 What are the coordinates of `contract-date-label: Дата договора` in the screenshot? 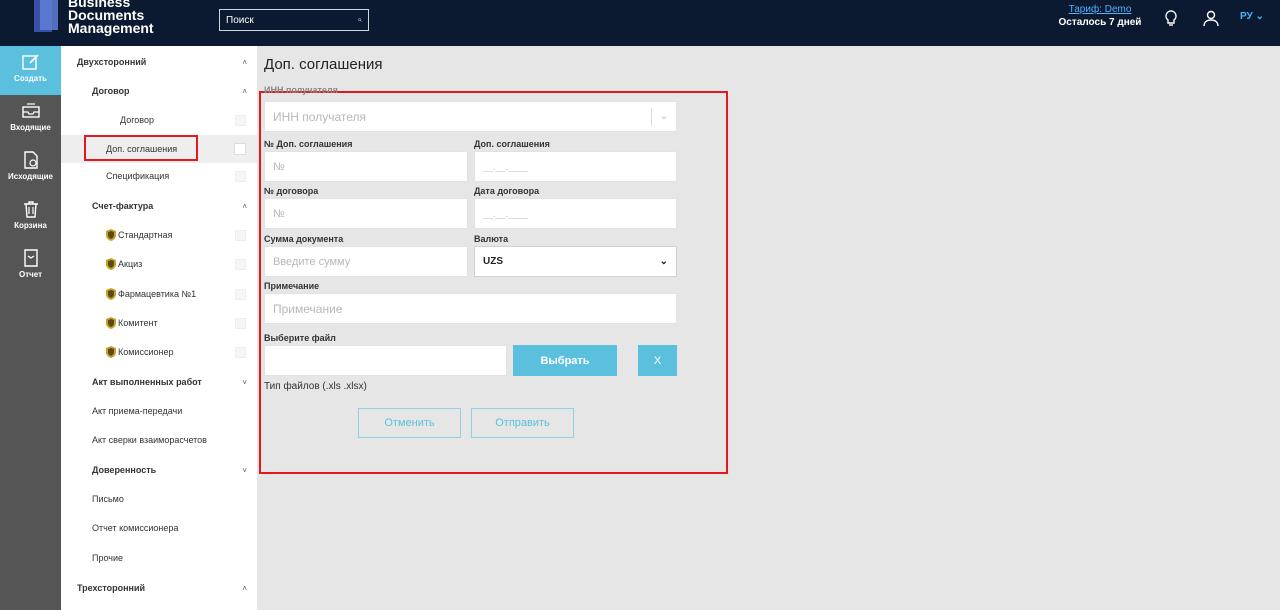 It's located at (507, 191).